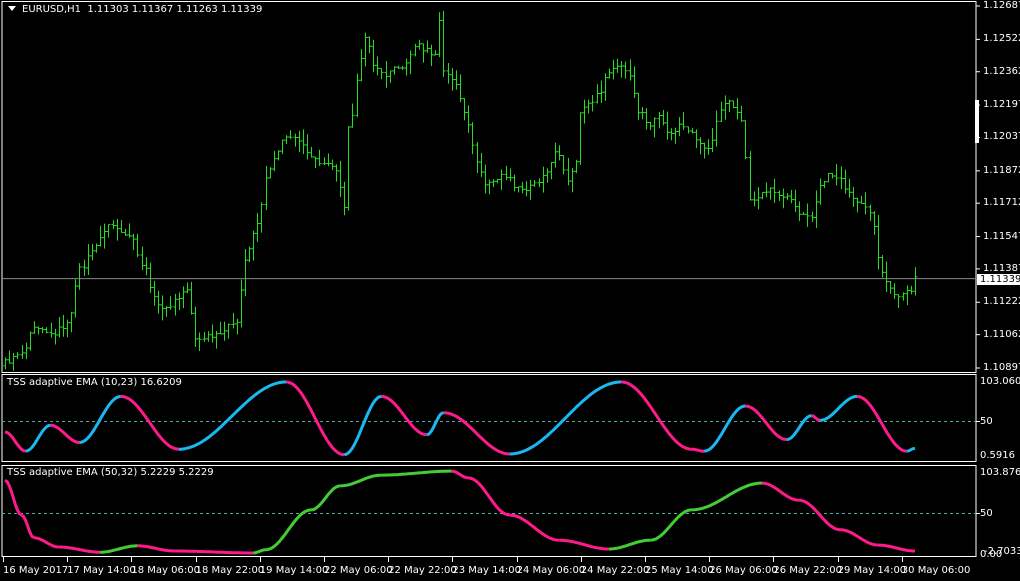 This screenshot has height=581, width=1020. I want to click on price-tick-label: 1.11062, so click(1001, 334).